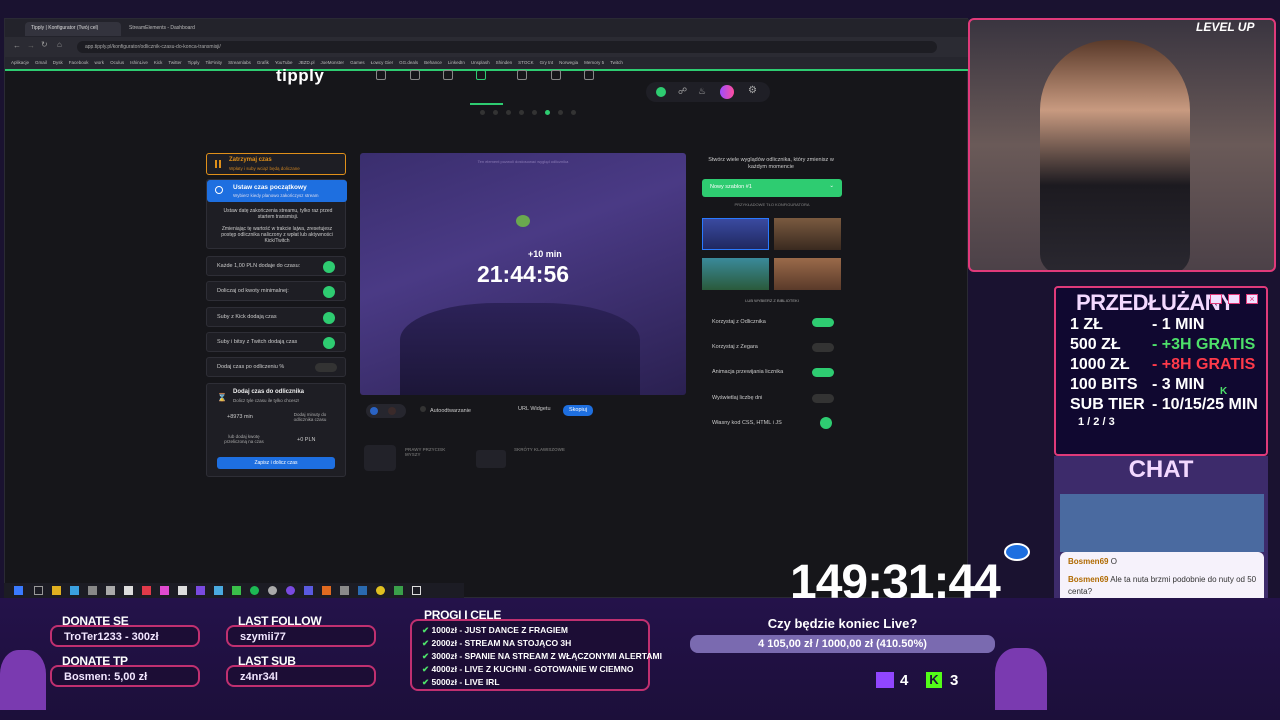 The width and height of the screenshot is (1280, 720). I want to click on avatar, so click(727, 92).